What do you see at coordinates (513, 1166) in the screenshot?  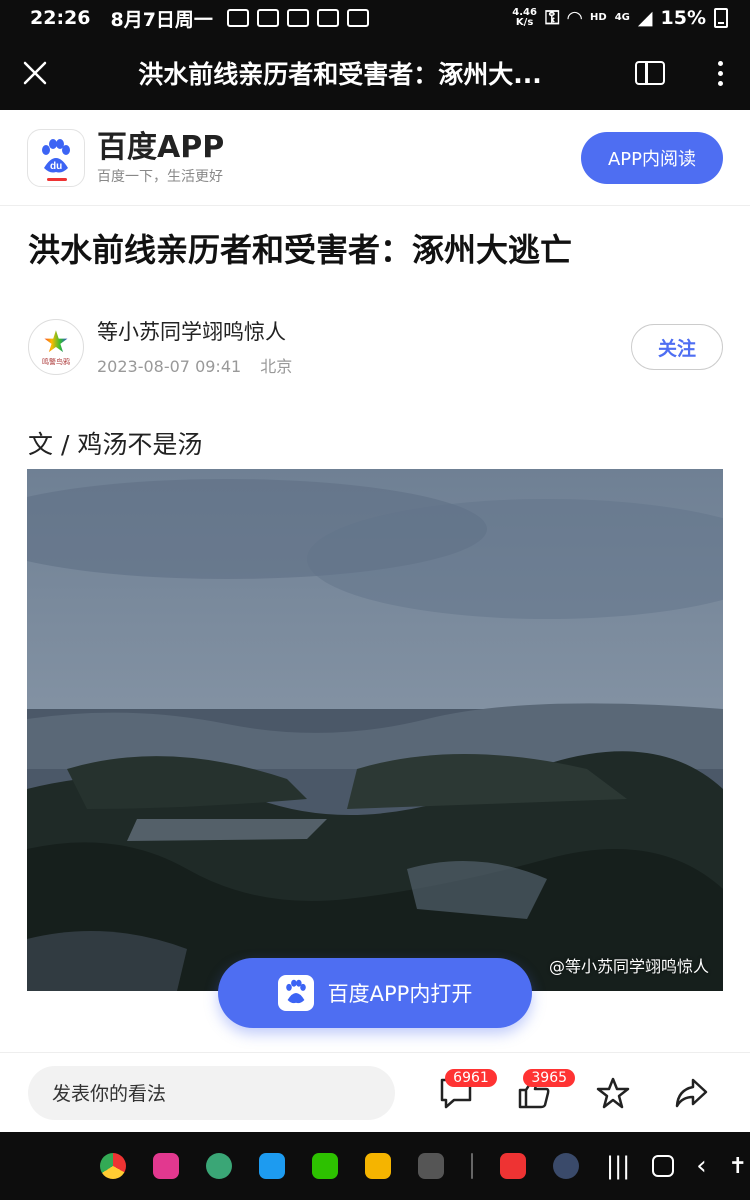 I see `notes-icon` at bounding box center [513, 1166].